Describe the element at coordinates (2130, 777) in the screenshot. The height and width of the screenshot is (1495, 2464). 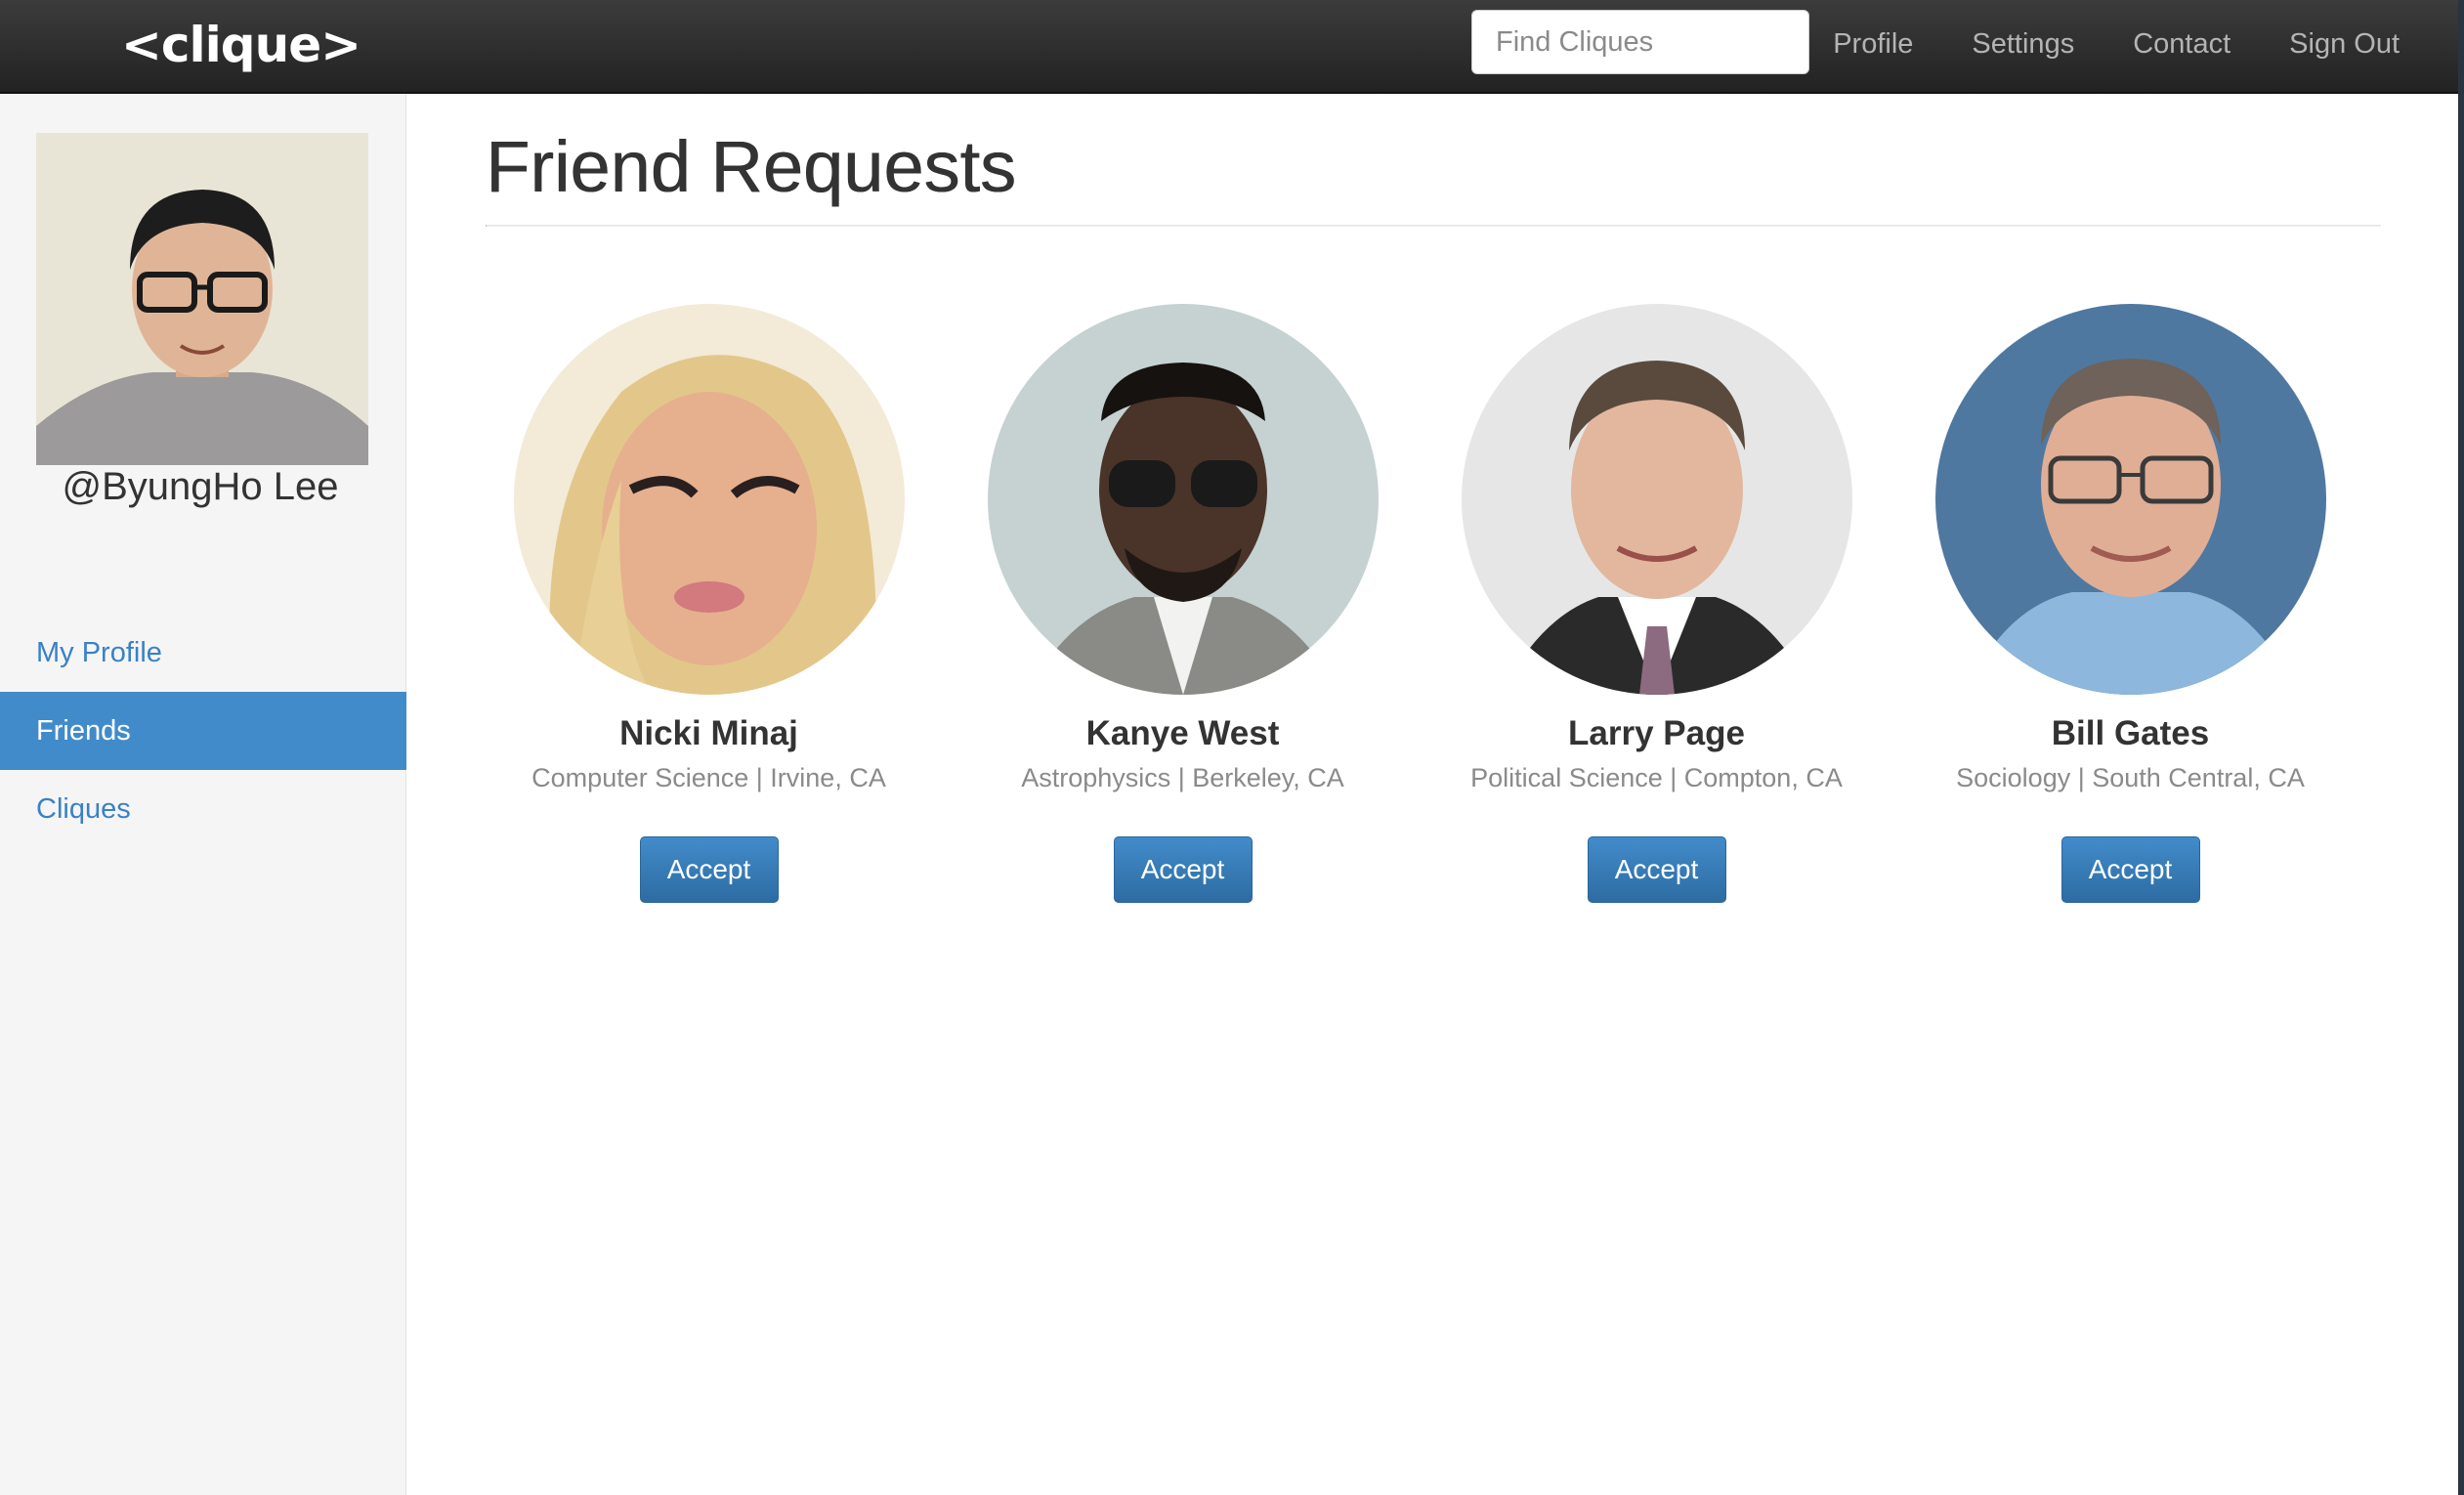
I see `request-subtitle: Sociology | South Central, CA` at that location.